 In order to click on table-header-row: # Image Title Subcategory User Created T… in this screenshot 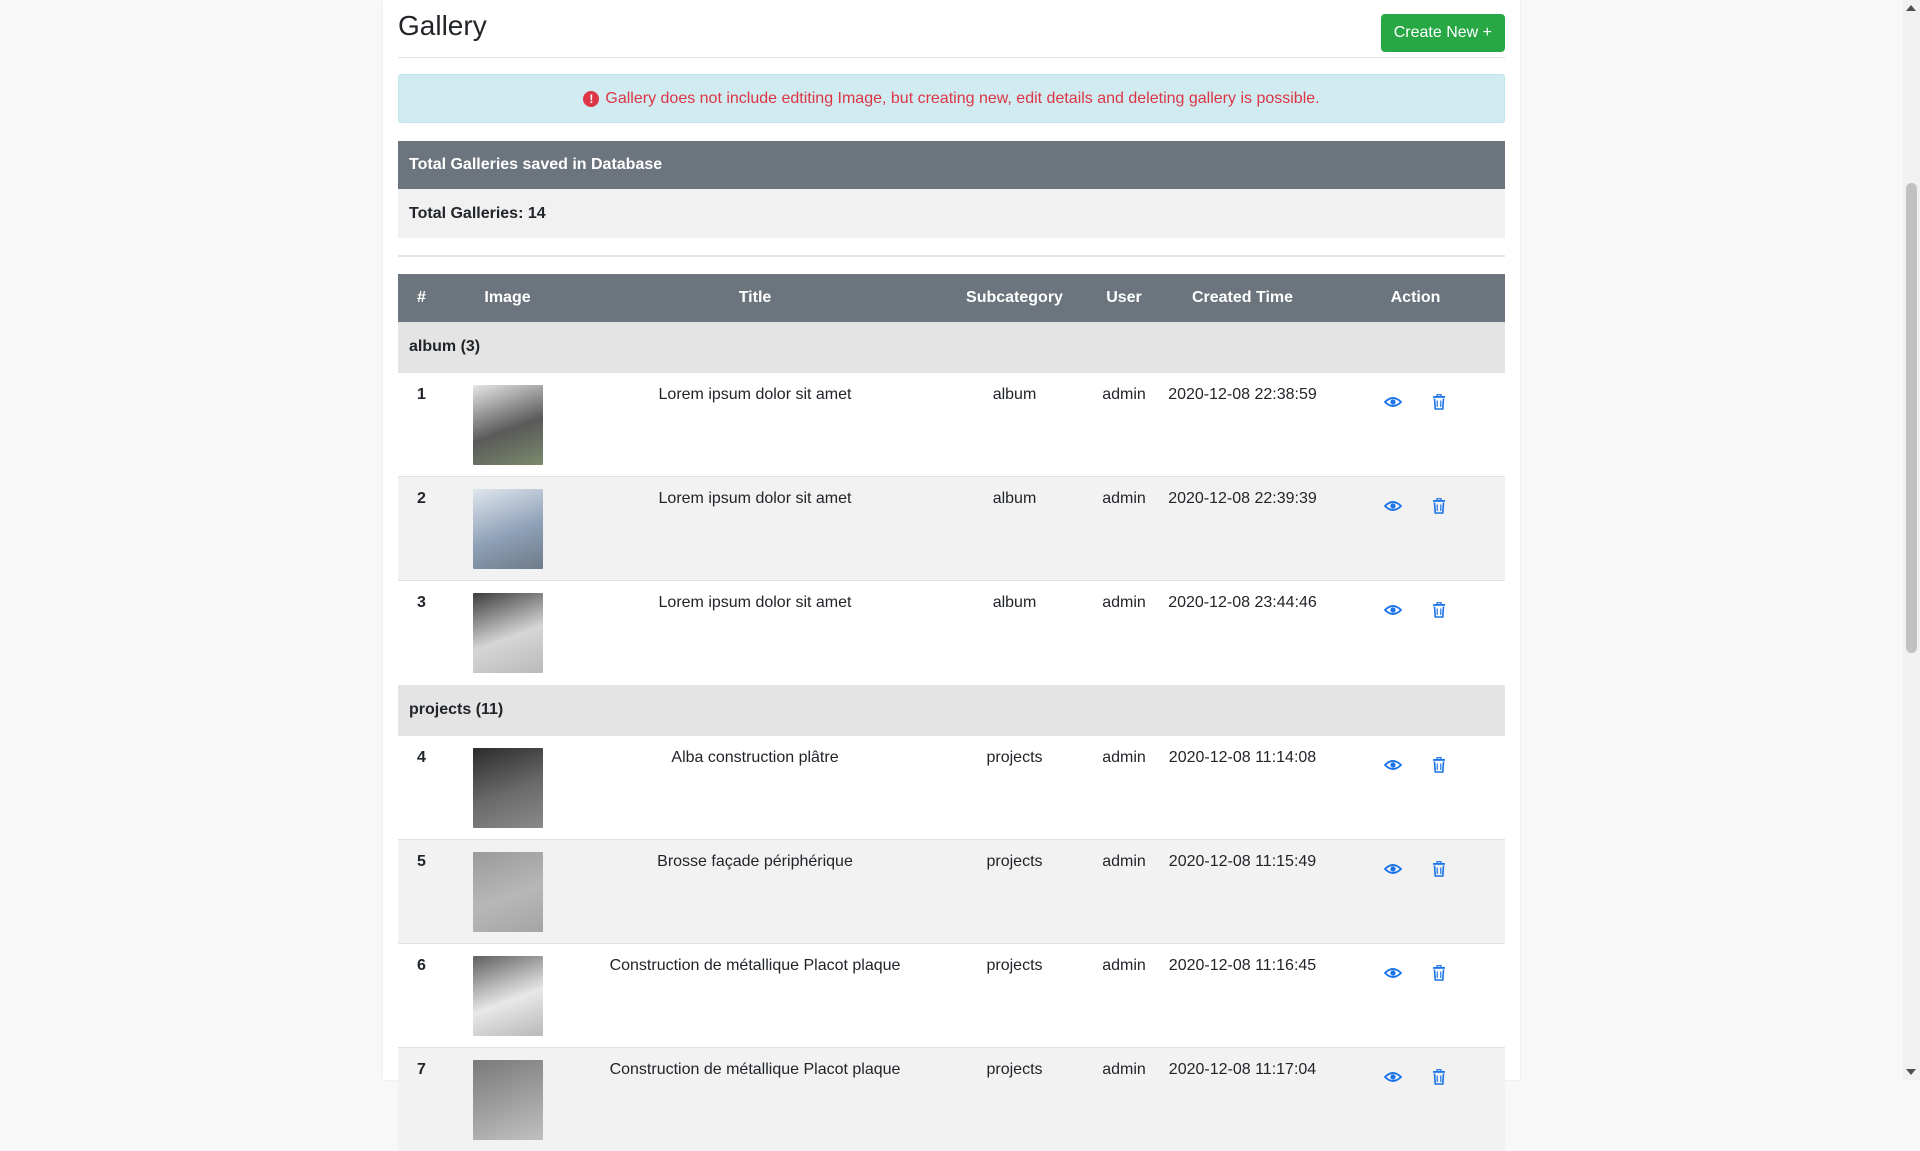, I will do `click(951, 298)`.